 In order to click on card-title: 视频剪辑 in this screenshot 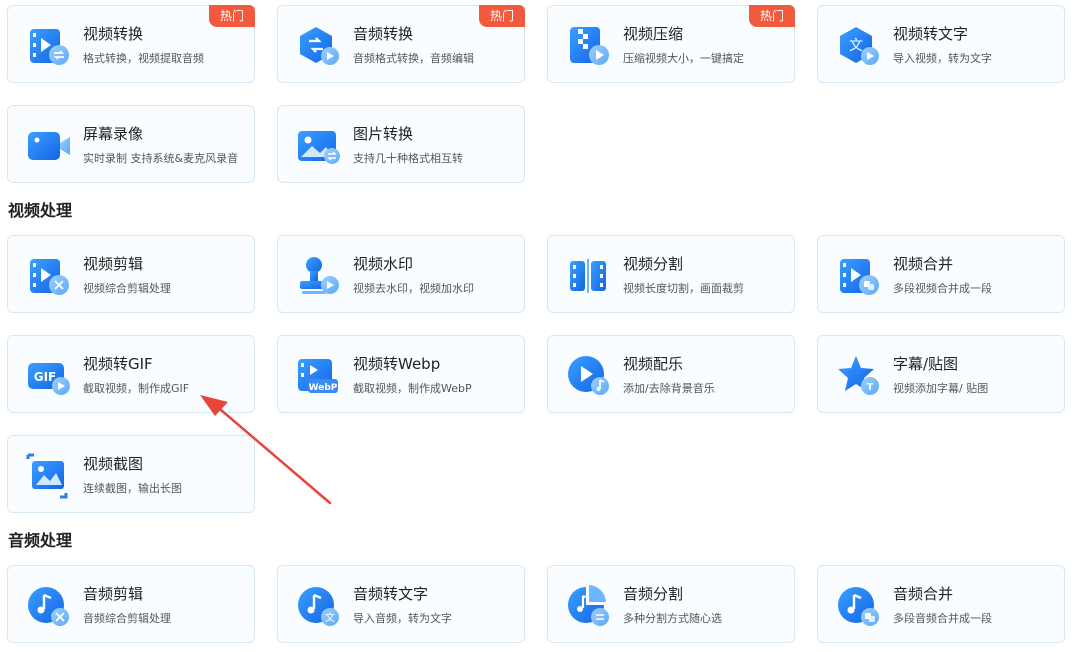, I will do `click(113, 264)`.